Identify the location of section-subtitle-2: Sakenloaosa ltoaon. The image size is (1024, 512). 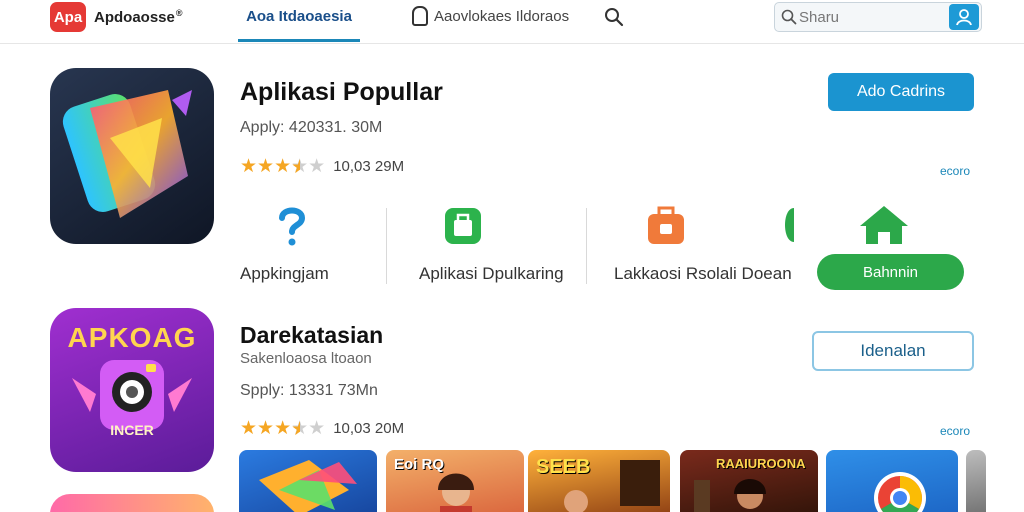
(306, 358).